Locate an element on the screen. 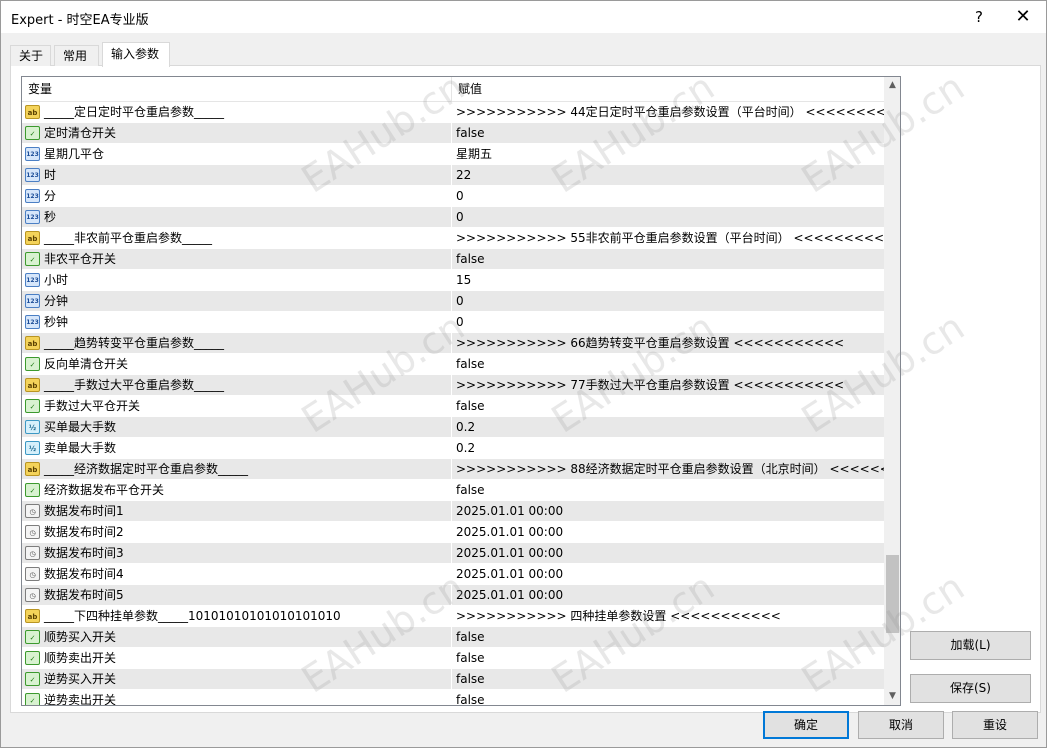 This screenshot has width=1047, height=748. parameter-name-cell: ◷ 数据发布时间4 is located at coordinates (237, 574).